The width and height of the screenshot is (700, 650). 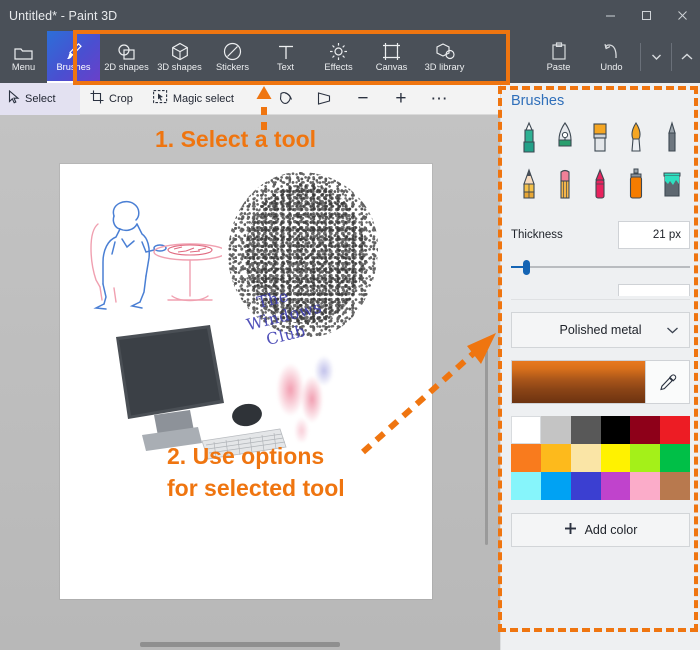 I want to click on more-options-icon: ⋯, so click(x=439, y=99).